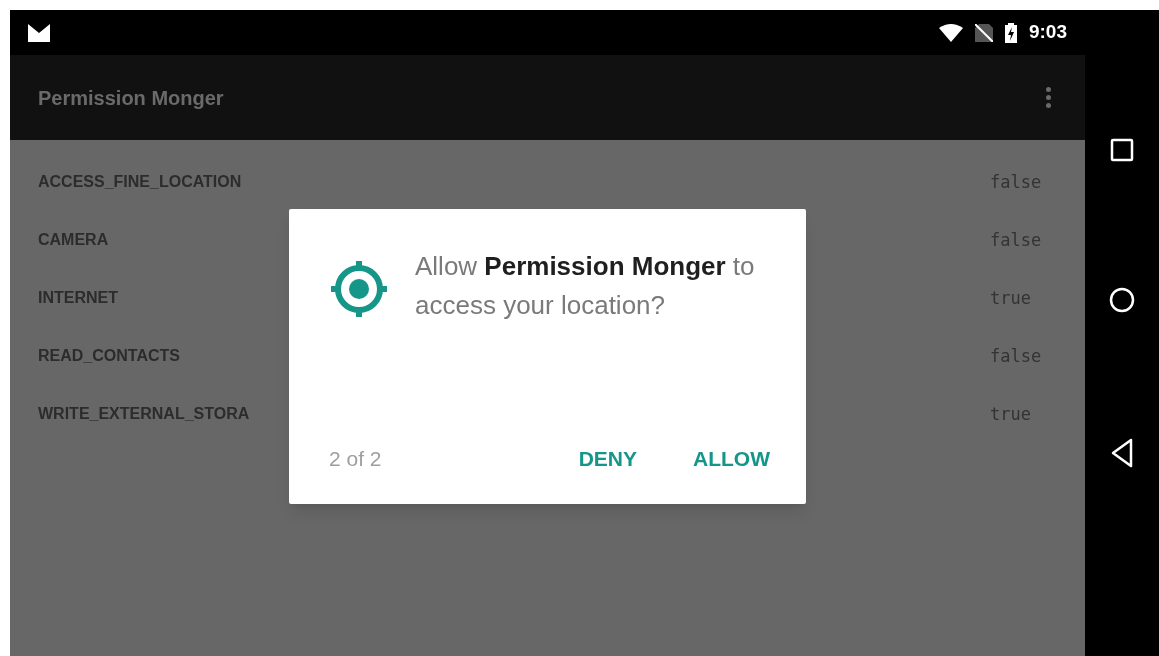 The width and height of the screenshot is (1159, 656). Describe the element at coordinates (109, 356) in the screenshot. I see `permission-name: READ_CONTACTS` at that location.